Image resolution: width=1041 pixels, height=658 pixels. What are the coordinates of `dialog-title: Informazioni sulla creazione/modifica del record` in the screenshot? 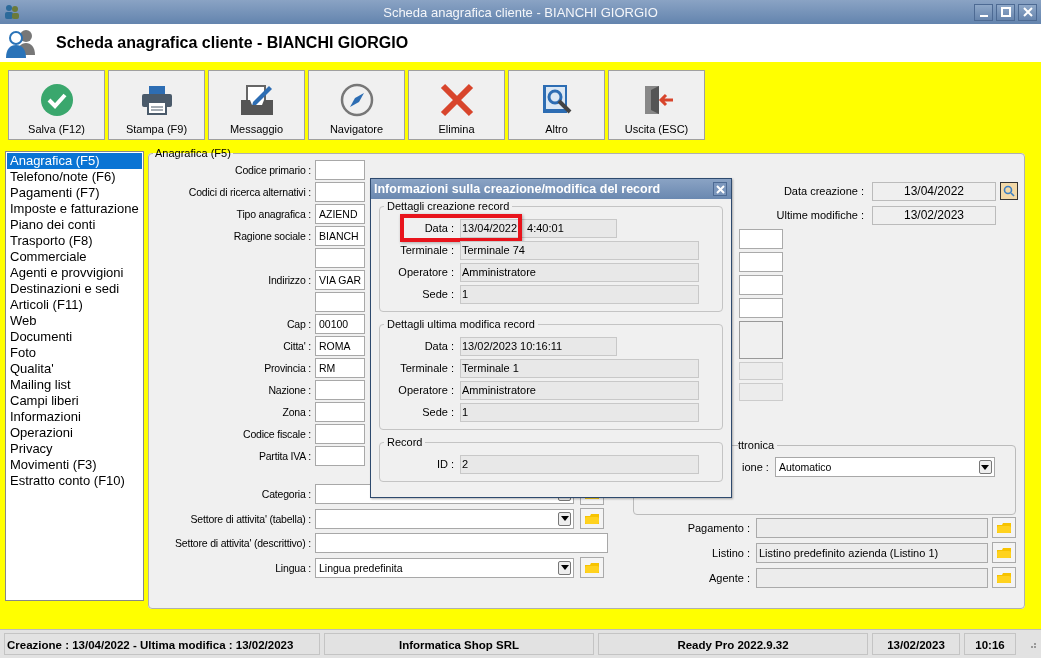 It's located at (517, 189).